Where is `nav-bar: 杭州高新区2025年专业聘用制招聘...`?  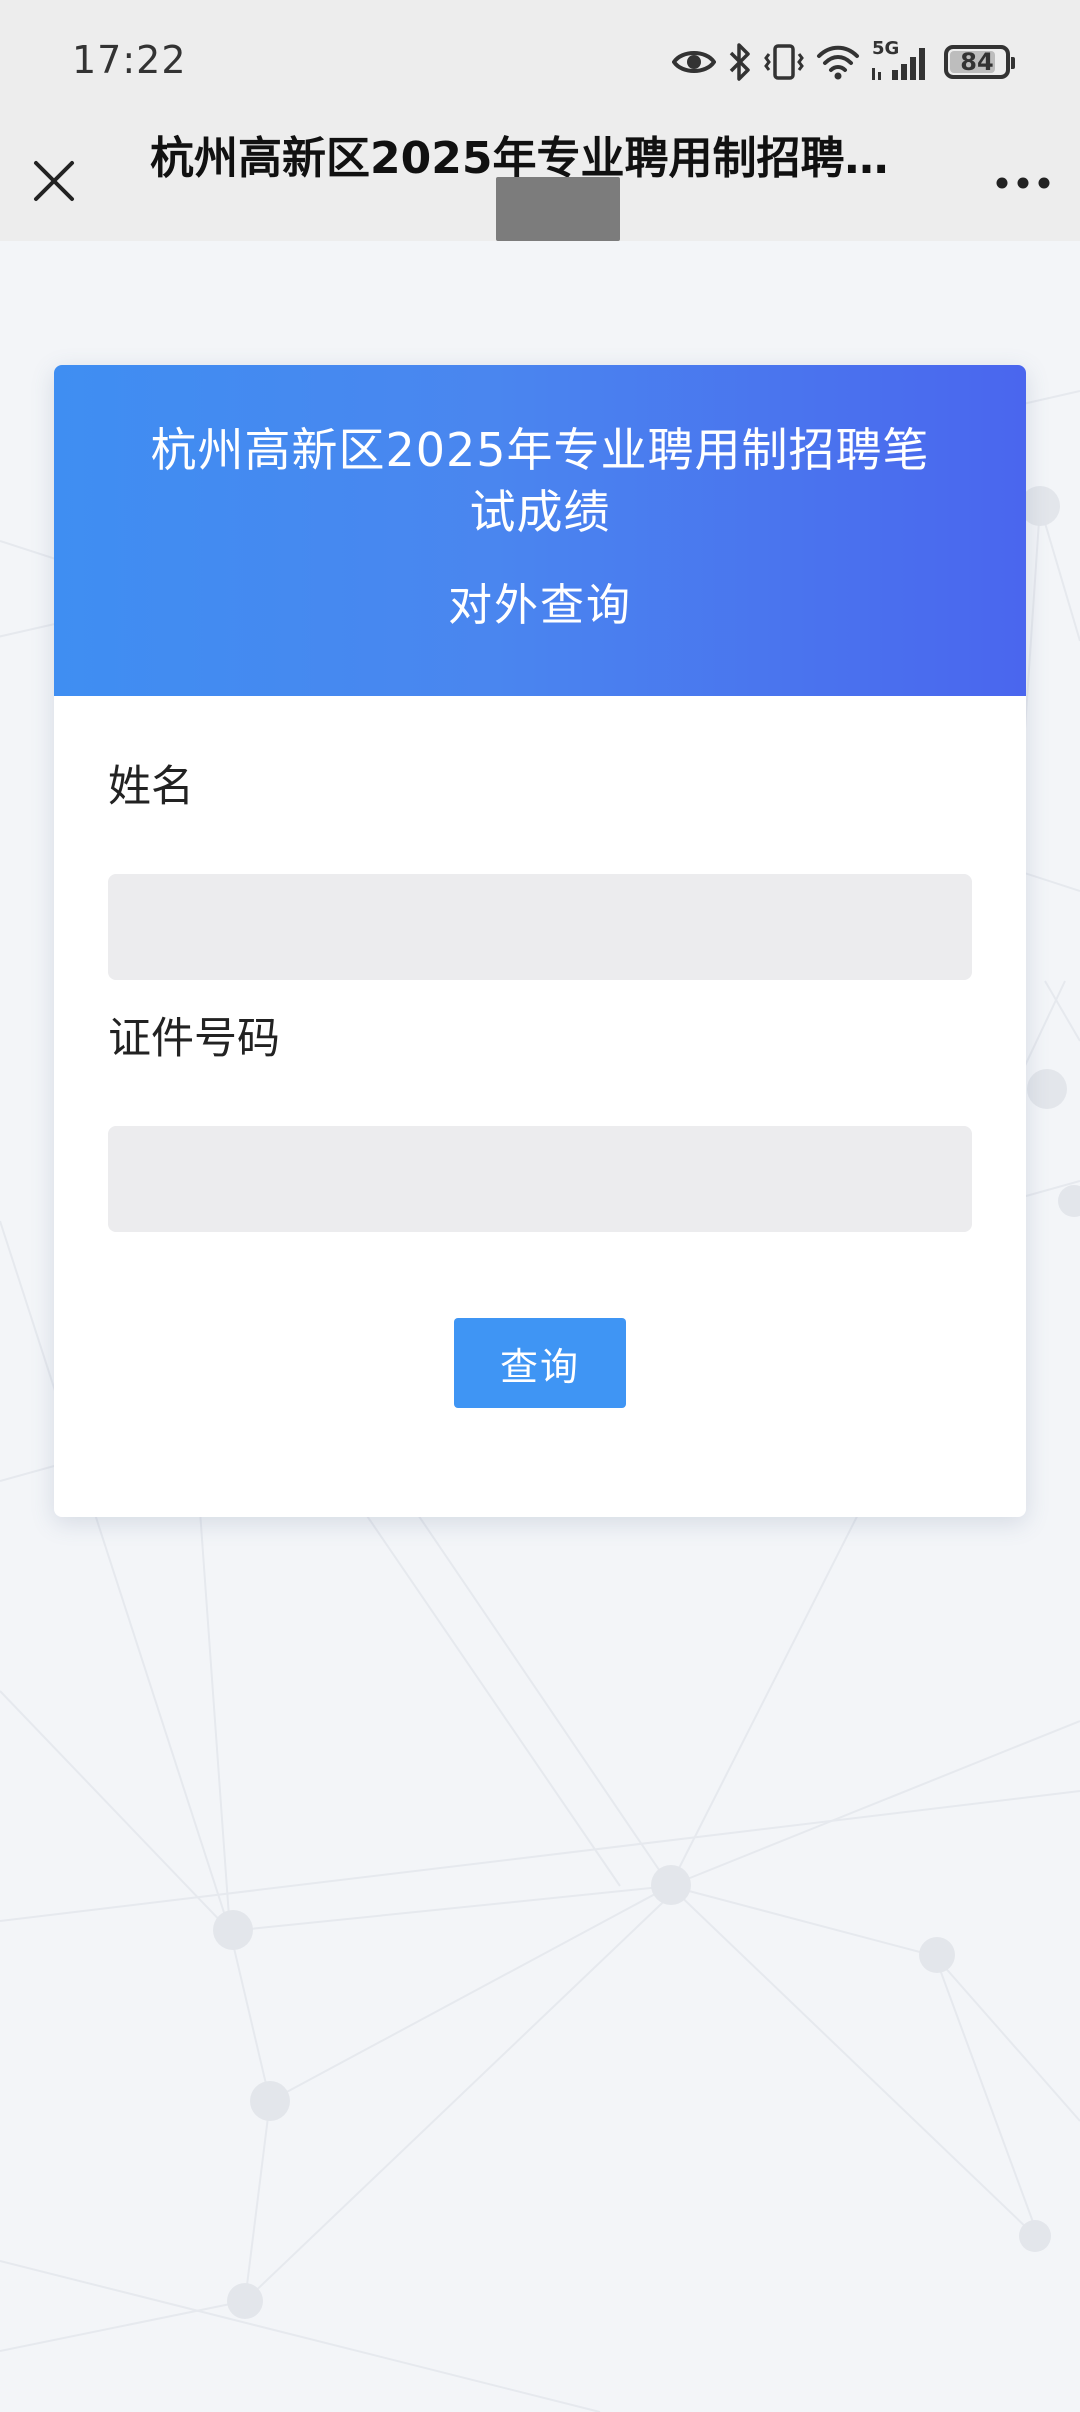
nav-bar: 杭州高新区2025年专业聘用制招聘... is located at coordinates (540, 183).